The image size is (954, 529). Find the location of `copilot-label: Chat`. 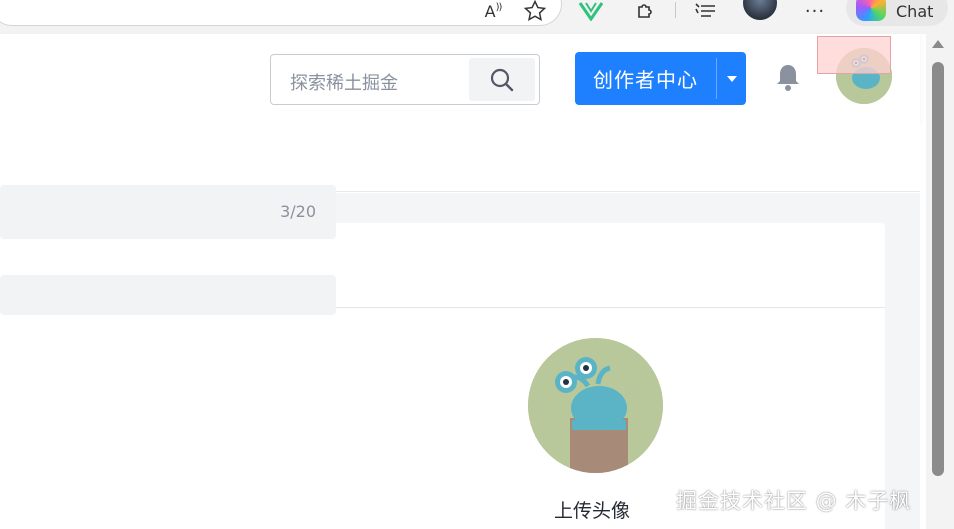

copilot-label: Chat is located at coordinates (915, 11).